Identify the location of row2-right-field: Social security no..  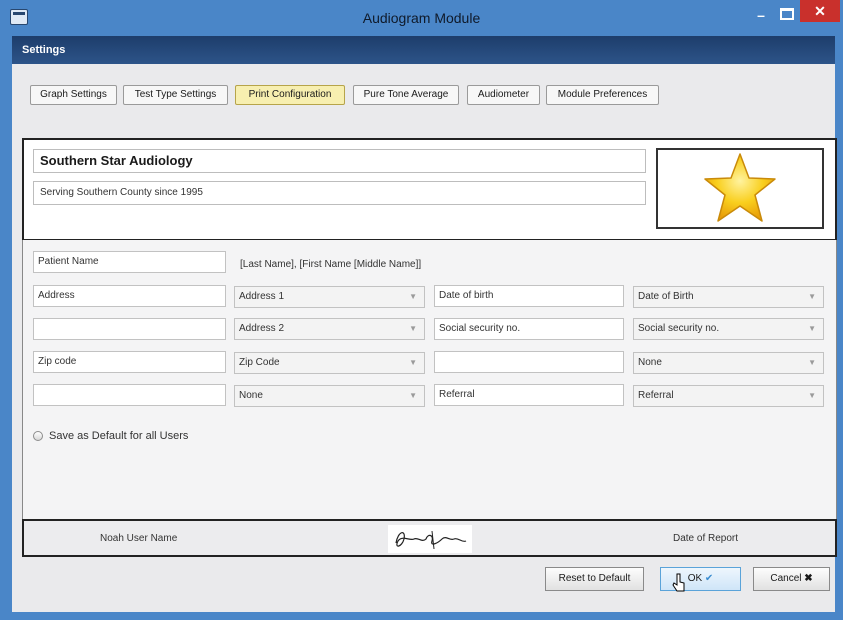
(529, 329).